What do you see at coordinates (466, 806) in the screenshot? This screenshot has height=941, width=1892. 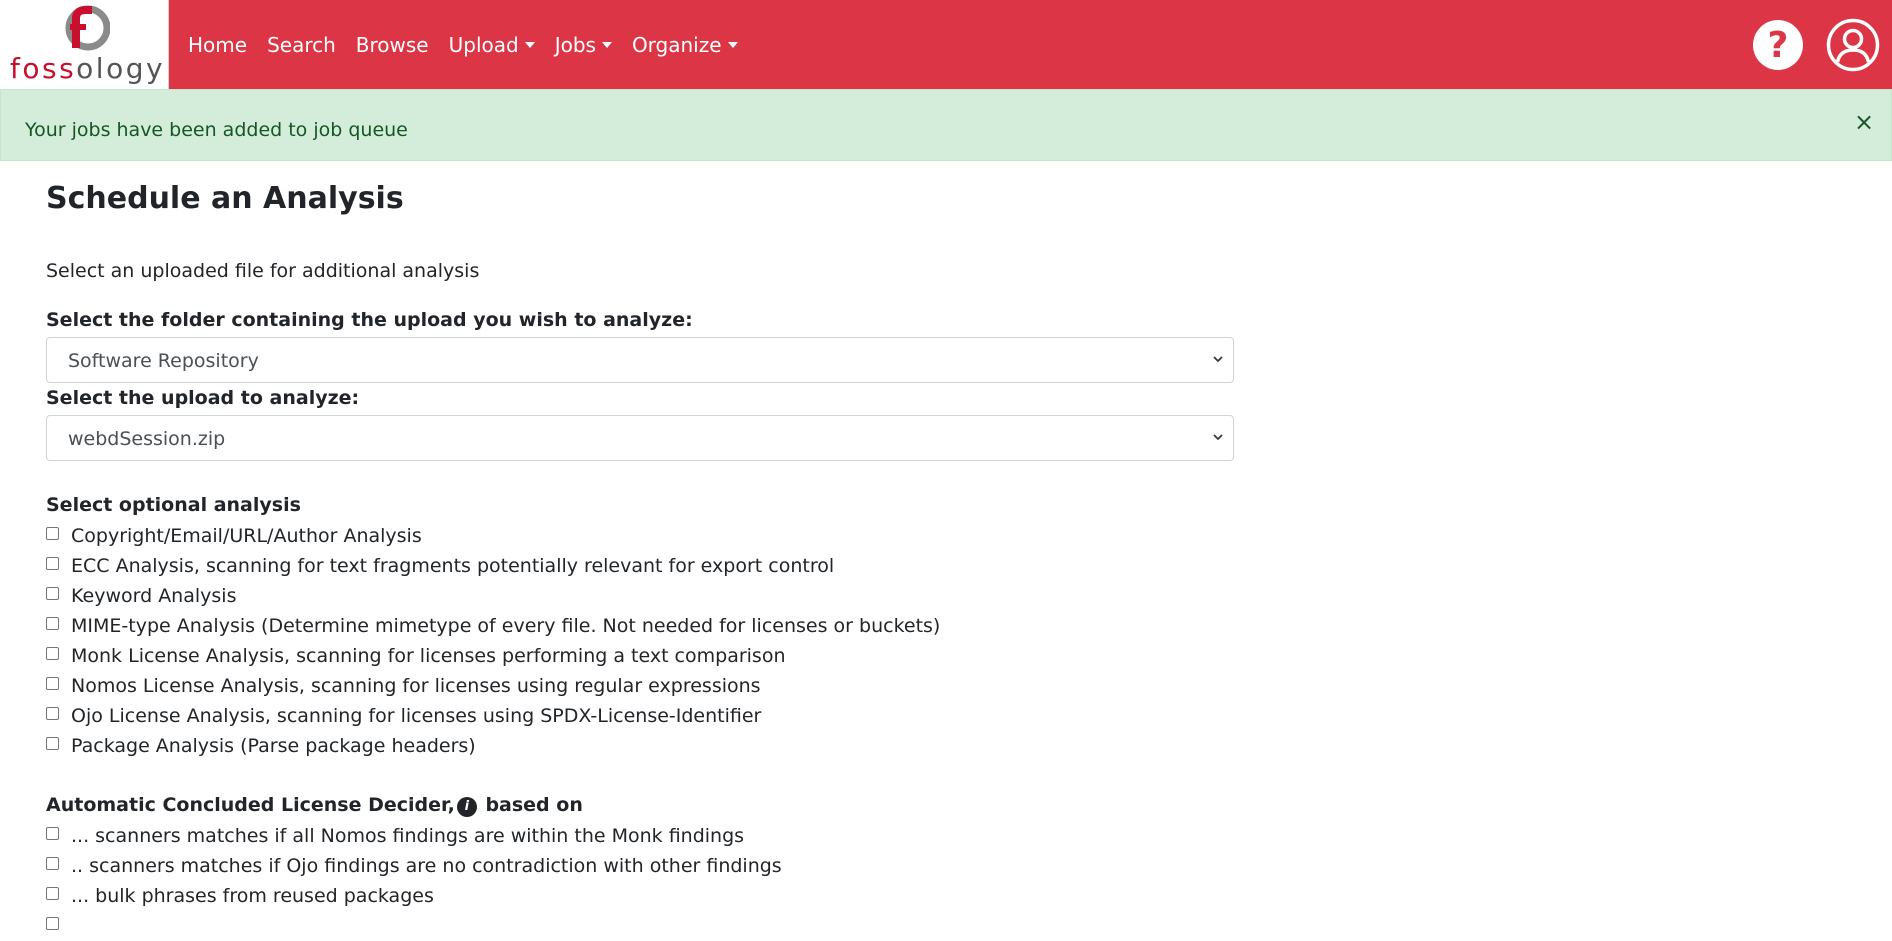 I see `info-icon: i` at bounding box center [466, 806].